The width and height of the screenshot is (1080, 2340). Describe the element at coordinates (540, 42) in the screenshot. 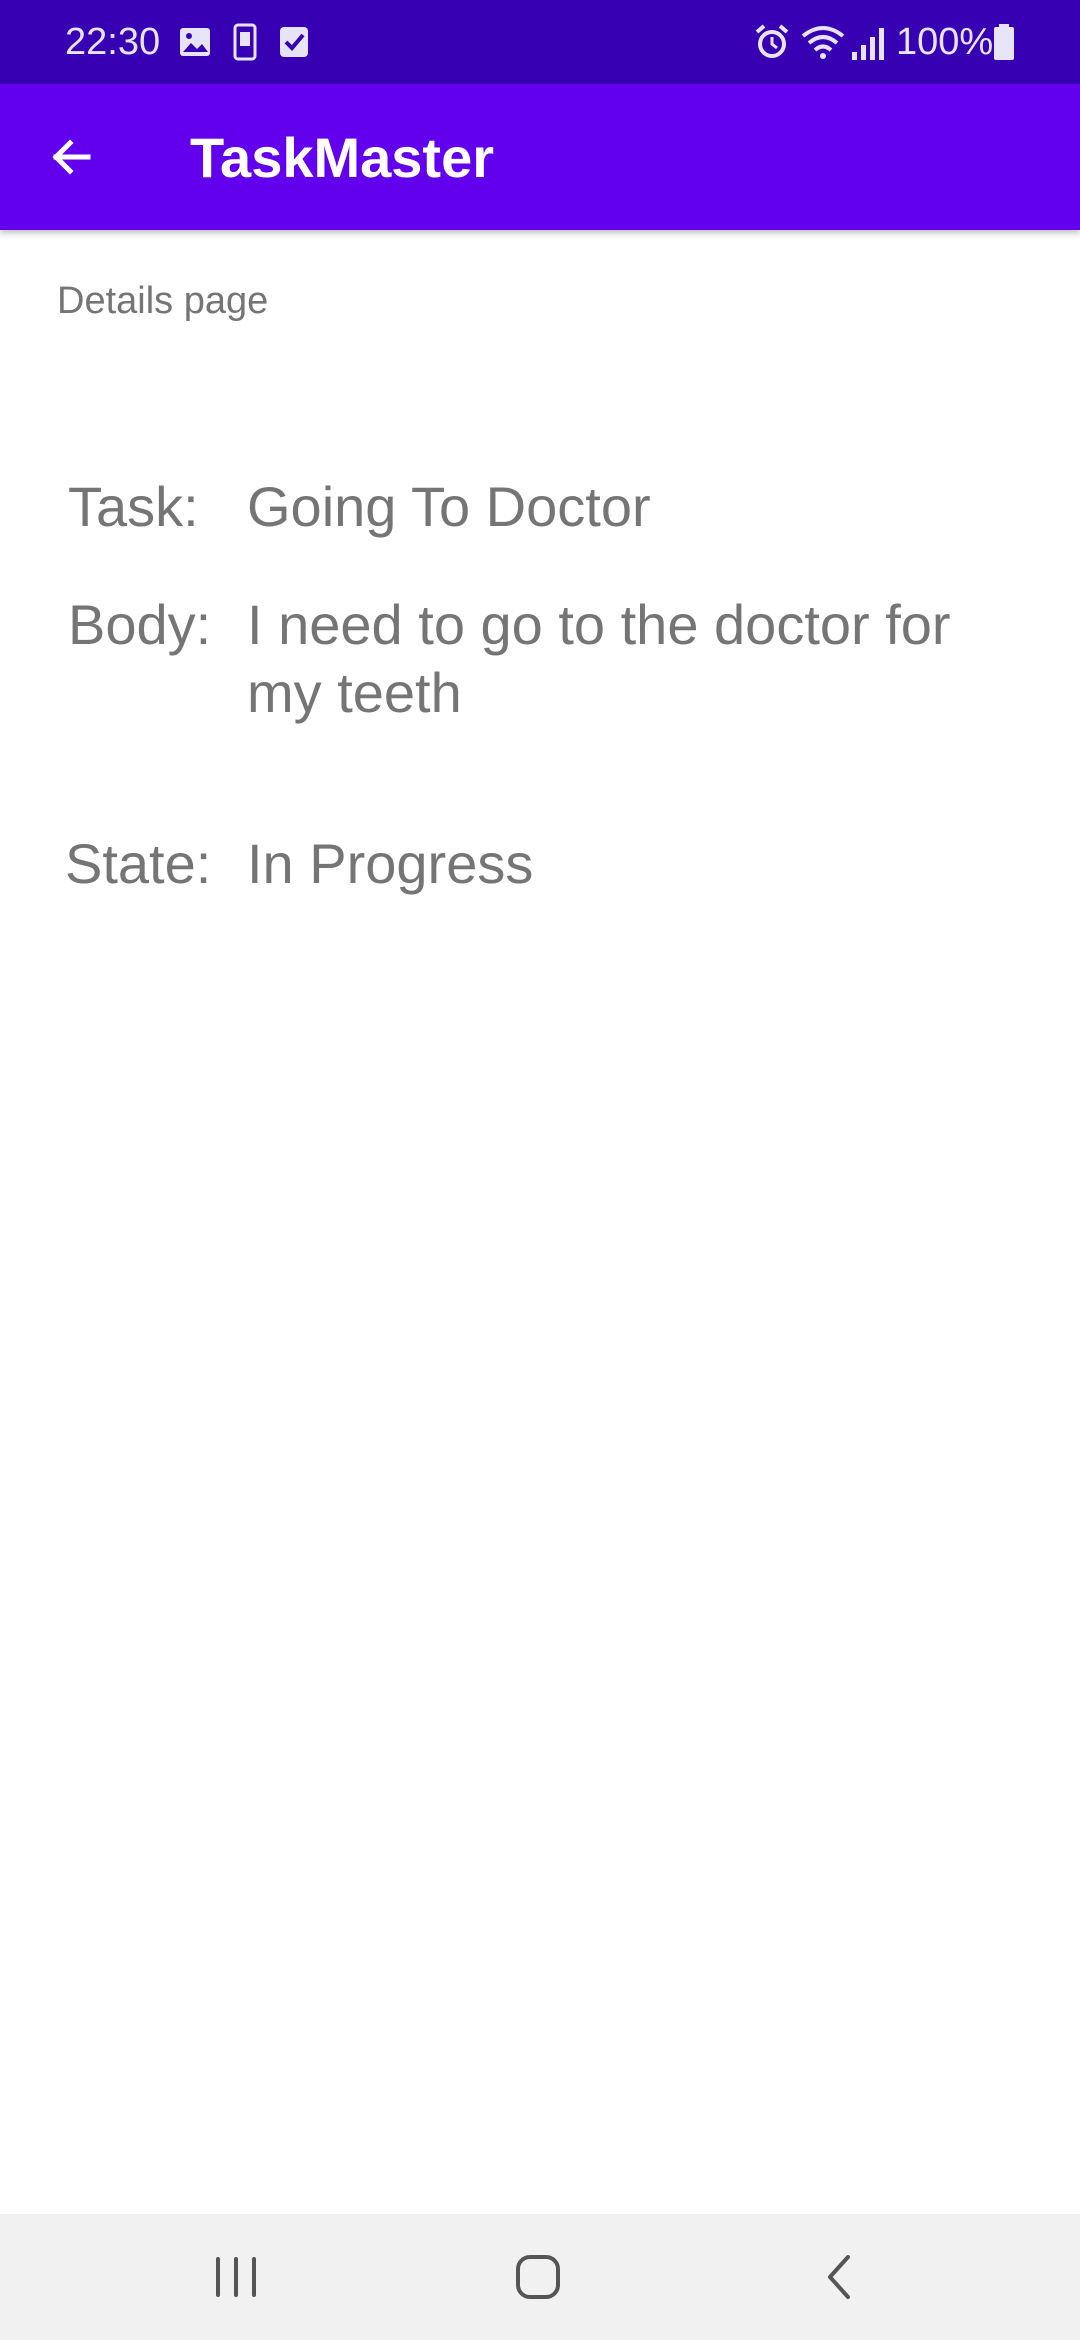

I see `status-bar: 22:30 100%` at that location.